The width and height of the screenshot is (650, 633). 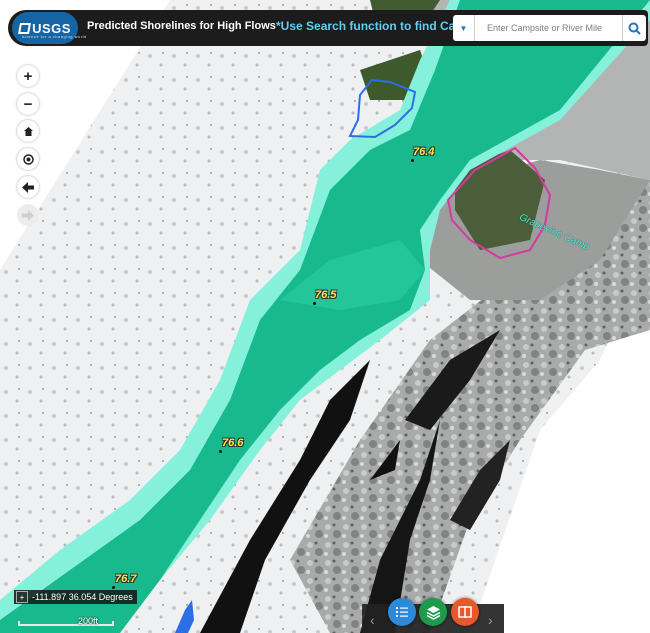 I want to click on search-widget: ▼, so click(x=549, y=28).